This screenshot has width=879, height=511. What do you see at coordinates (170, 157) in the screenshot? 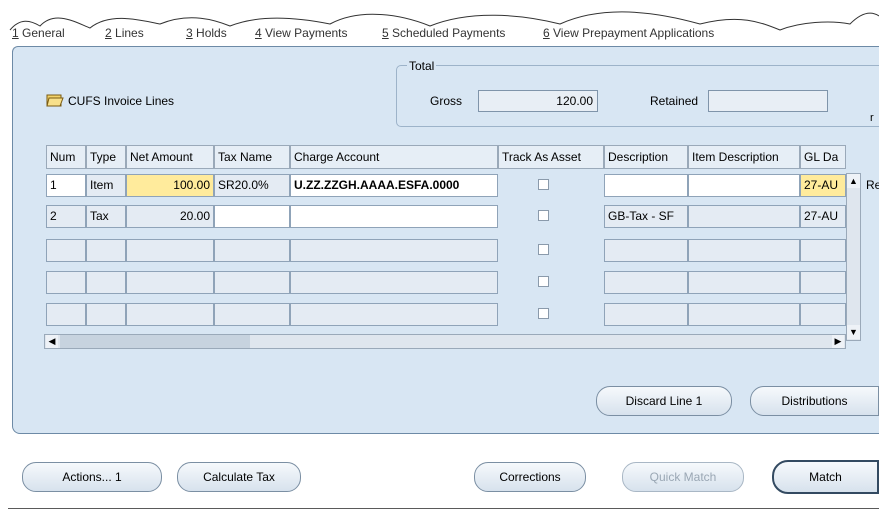
I see `header-net-amount: Net Amount` at bounding box center [170, 157].